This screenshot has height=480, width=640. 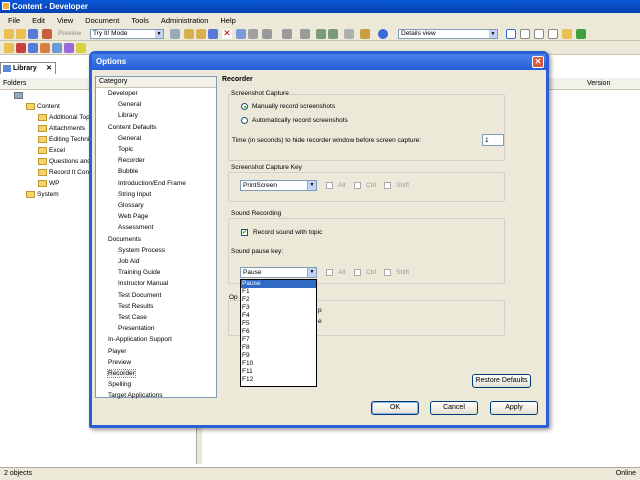 What do you see at coordinates (33, 34) in the screenshot?
I see `save-icon` at bounding box center [33, 34].